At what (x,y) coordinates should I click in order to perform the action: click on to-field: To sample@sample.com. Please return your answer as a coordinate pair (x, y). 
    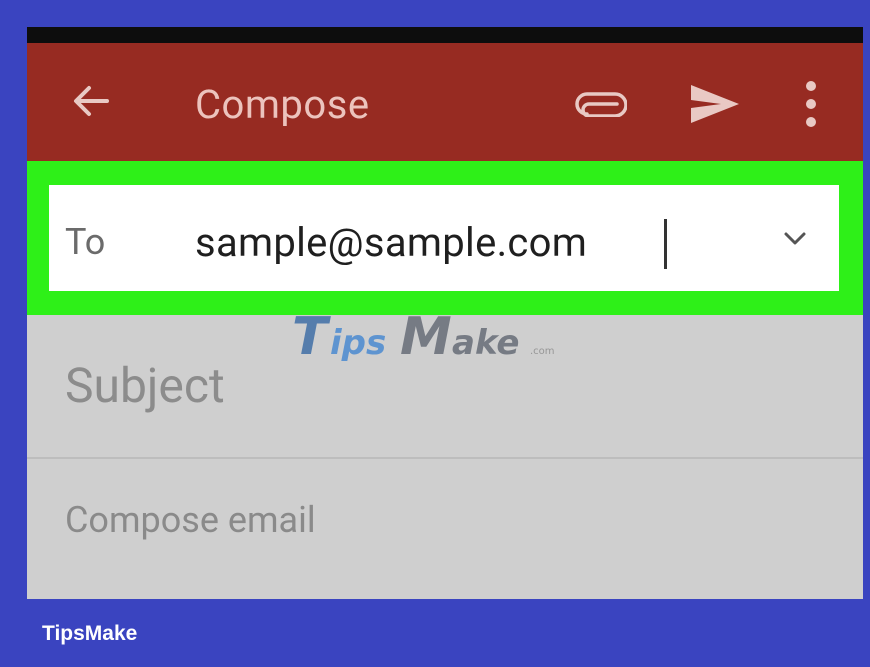
    Looking at the image, I should click on (444, 238).